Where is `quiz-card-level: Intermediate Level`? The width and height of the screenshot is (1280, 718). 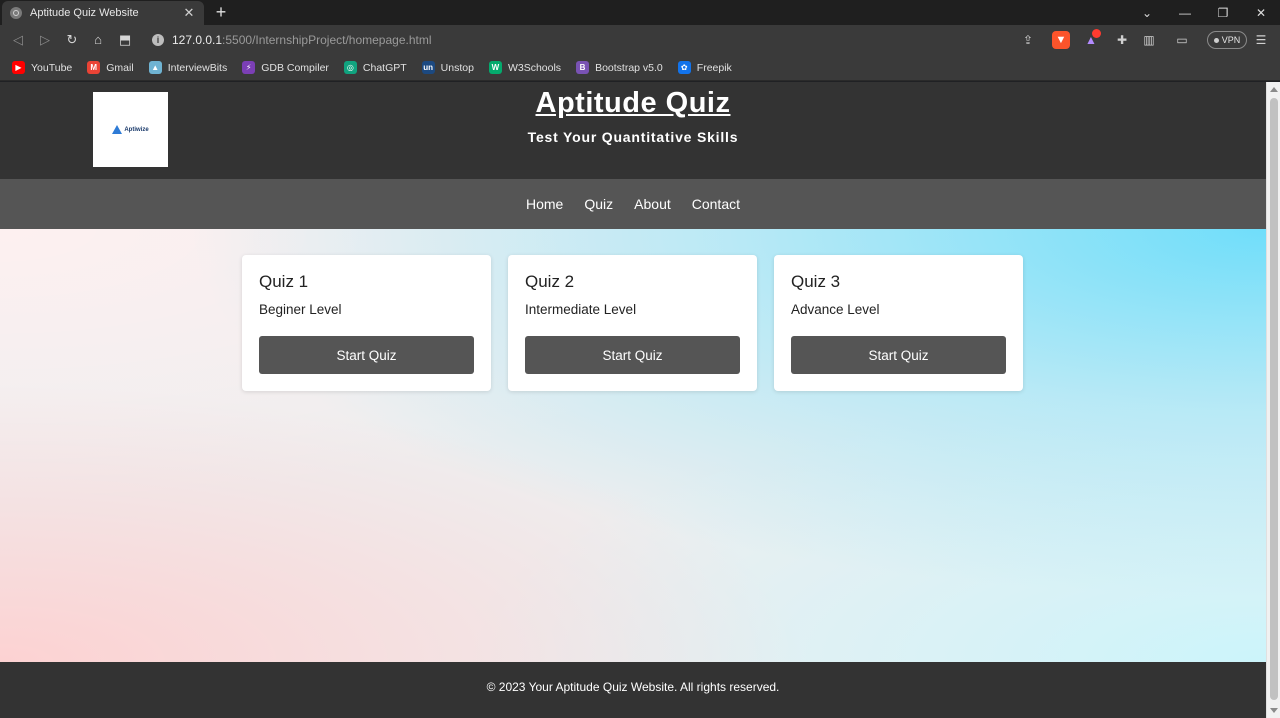 quiz-card-level: Intermediate Level is located at coordinates (581, 309).